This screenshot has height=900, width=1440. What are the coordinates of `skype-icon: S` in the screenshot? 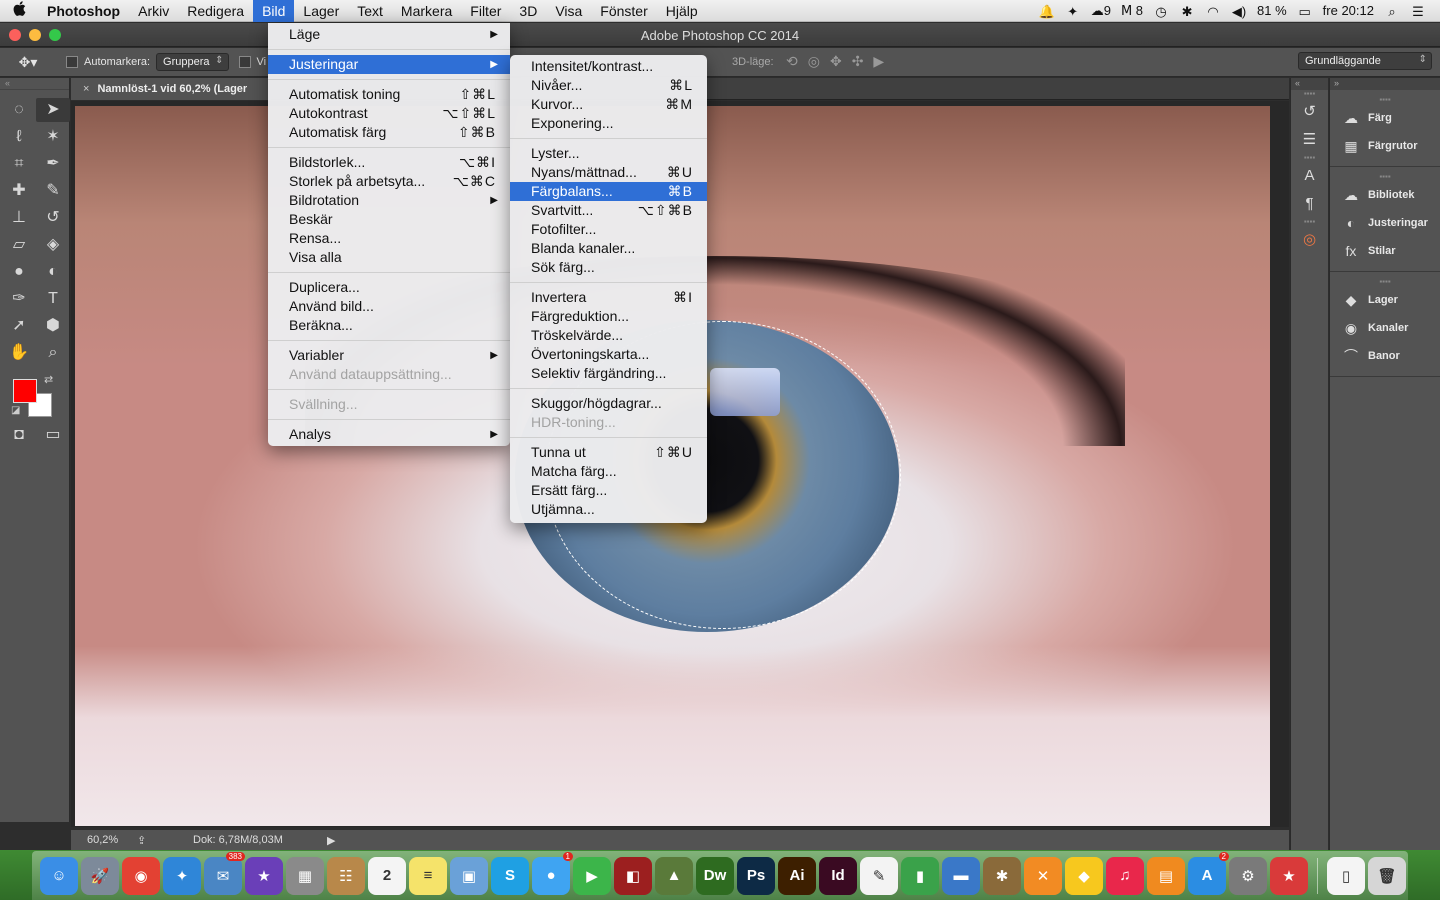 It's located at (510, 875).